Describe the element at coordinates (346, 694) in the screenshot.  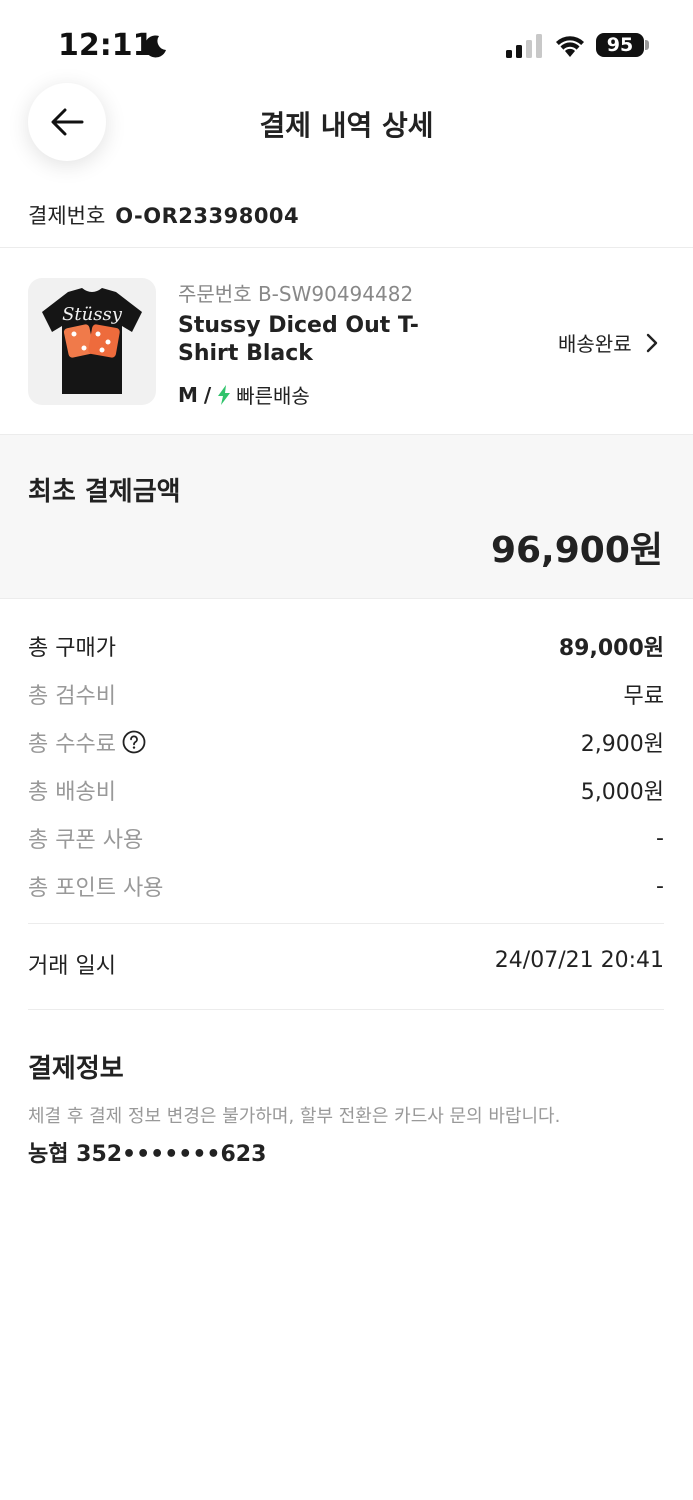
I see `breakdown-row-inspection-fee: 총 검수비 무료` at that location.